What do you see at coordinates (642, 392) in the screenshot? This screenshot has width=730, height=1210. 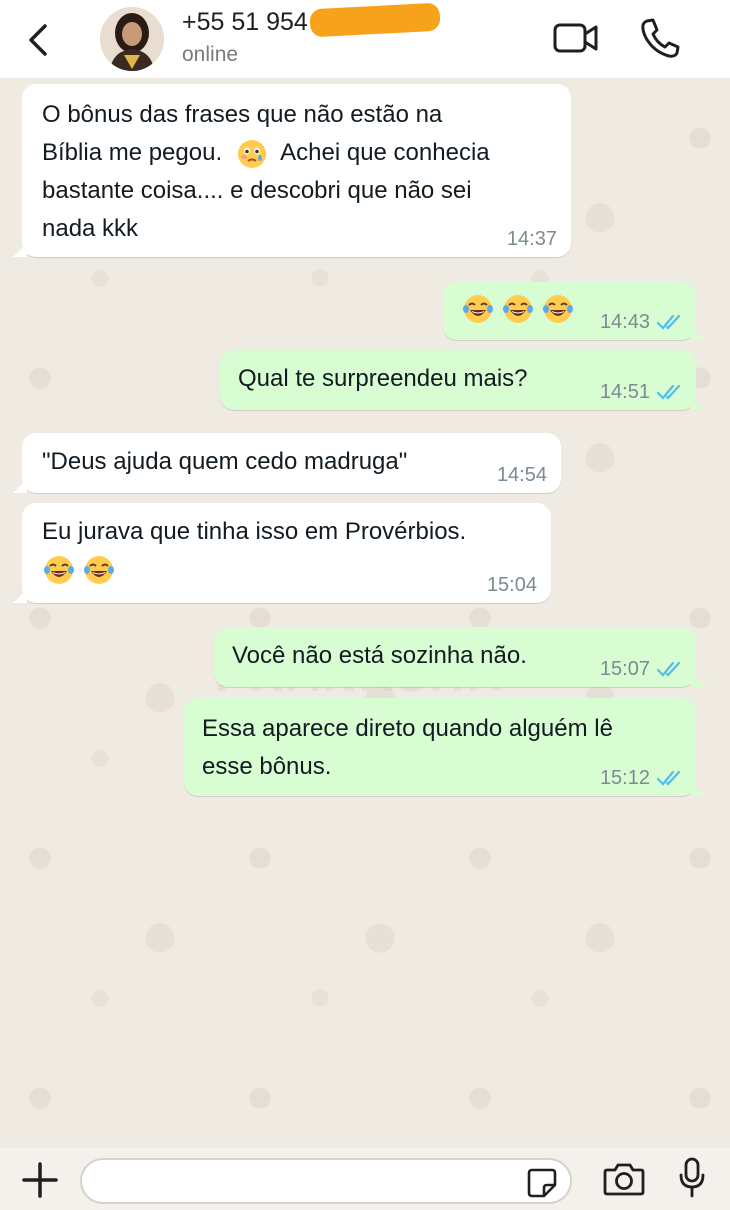 I see `message-timestamp: 14:51` at bounding box center [642, 392].